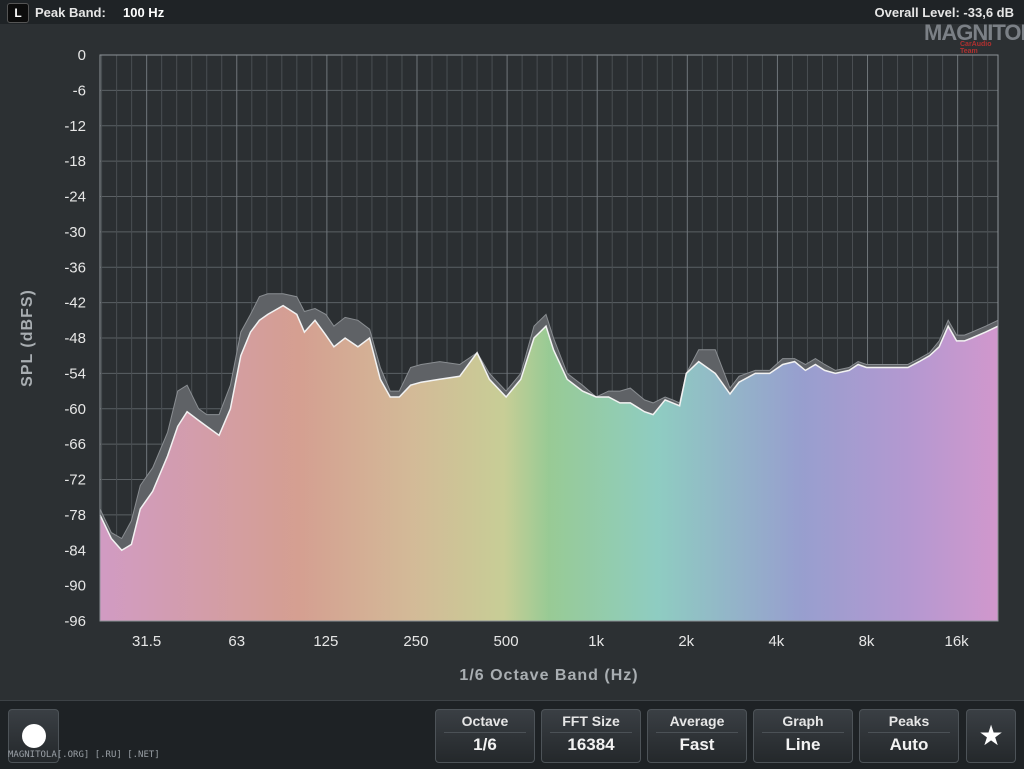  I want to click on watermark: MAGNITOLA[.ORG] [.RU] [.NET], so click(84, 755).